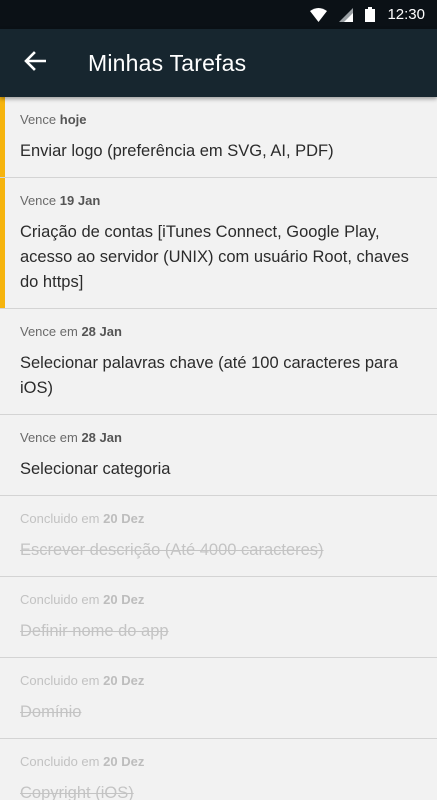 Image resolution: width=437 pixels, height=800 pixels. I want to click on cell-signal-icon, so click(346, 14).